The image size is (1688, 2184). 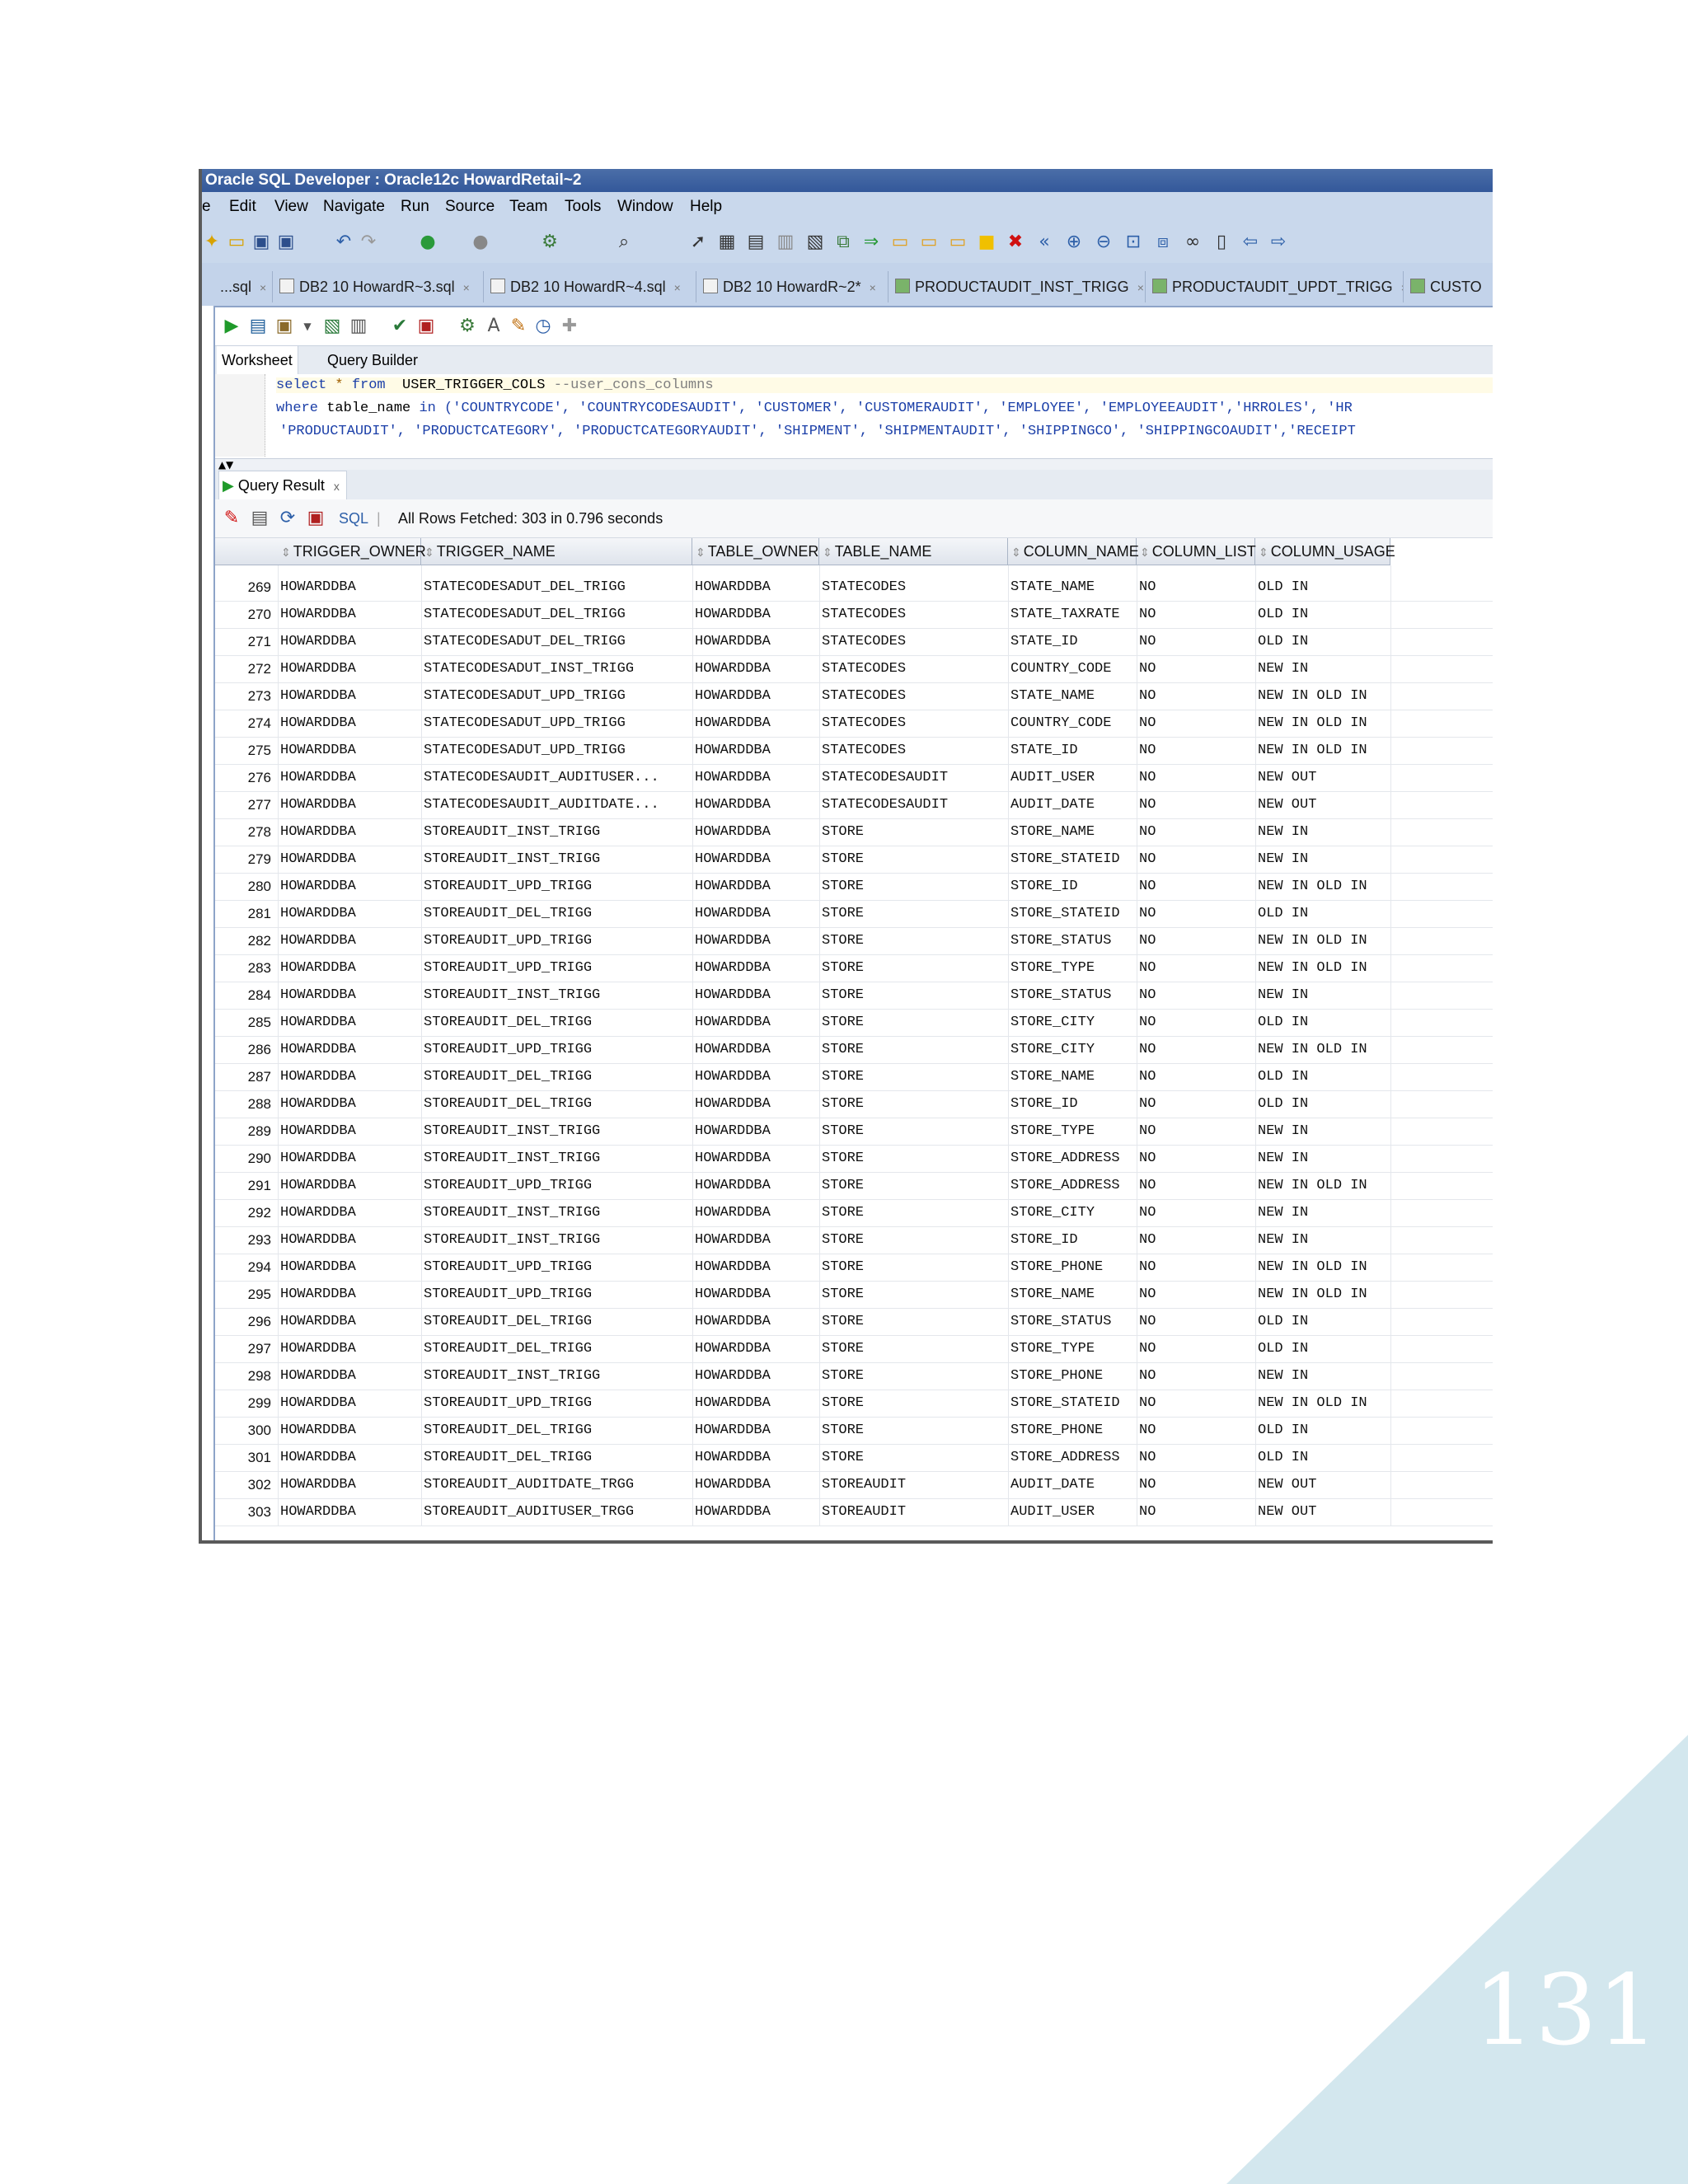 What do you see at coordinates (698, 242) in the screenshot?
I see `pointer-icon: ➚` at bounding box center [698, 242].